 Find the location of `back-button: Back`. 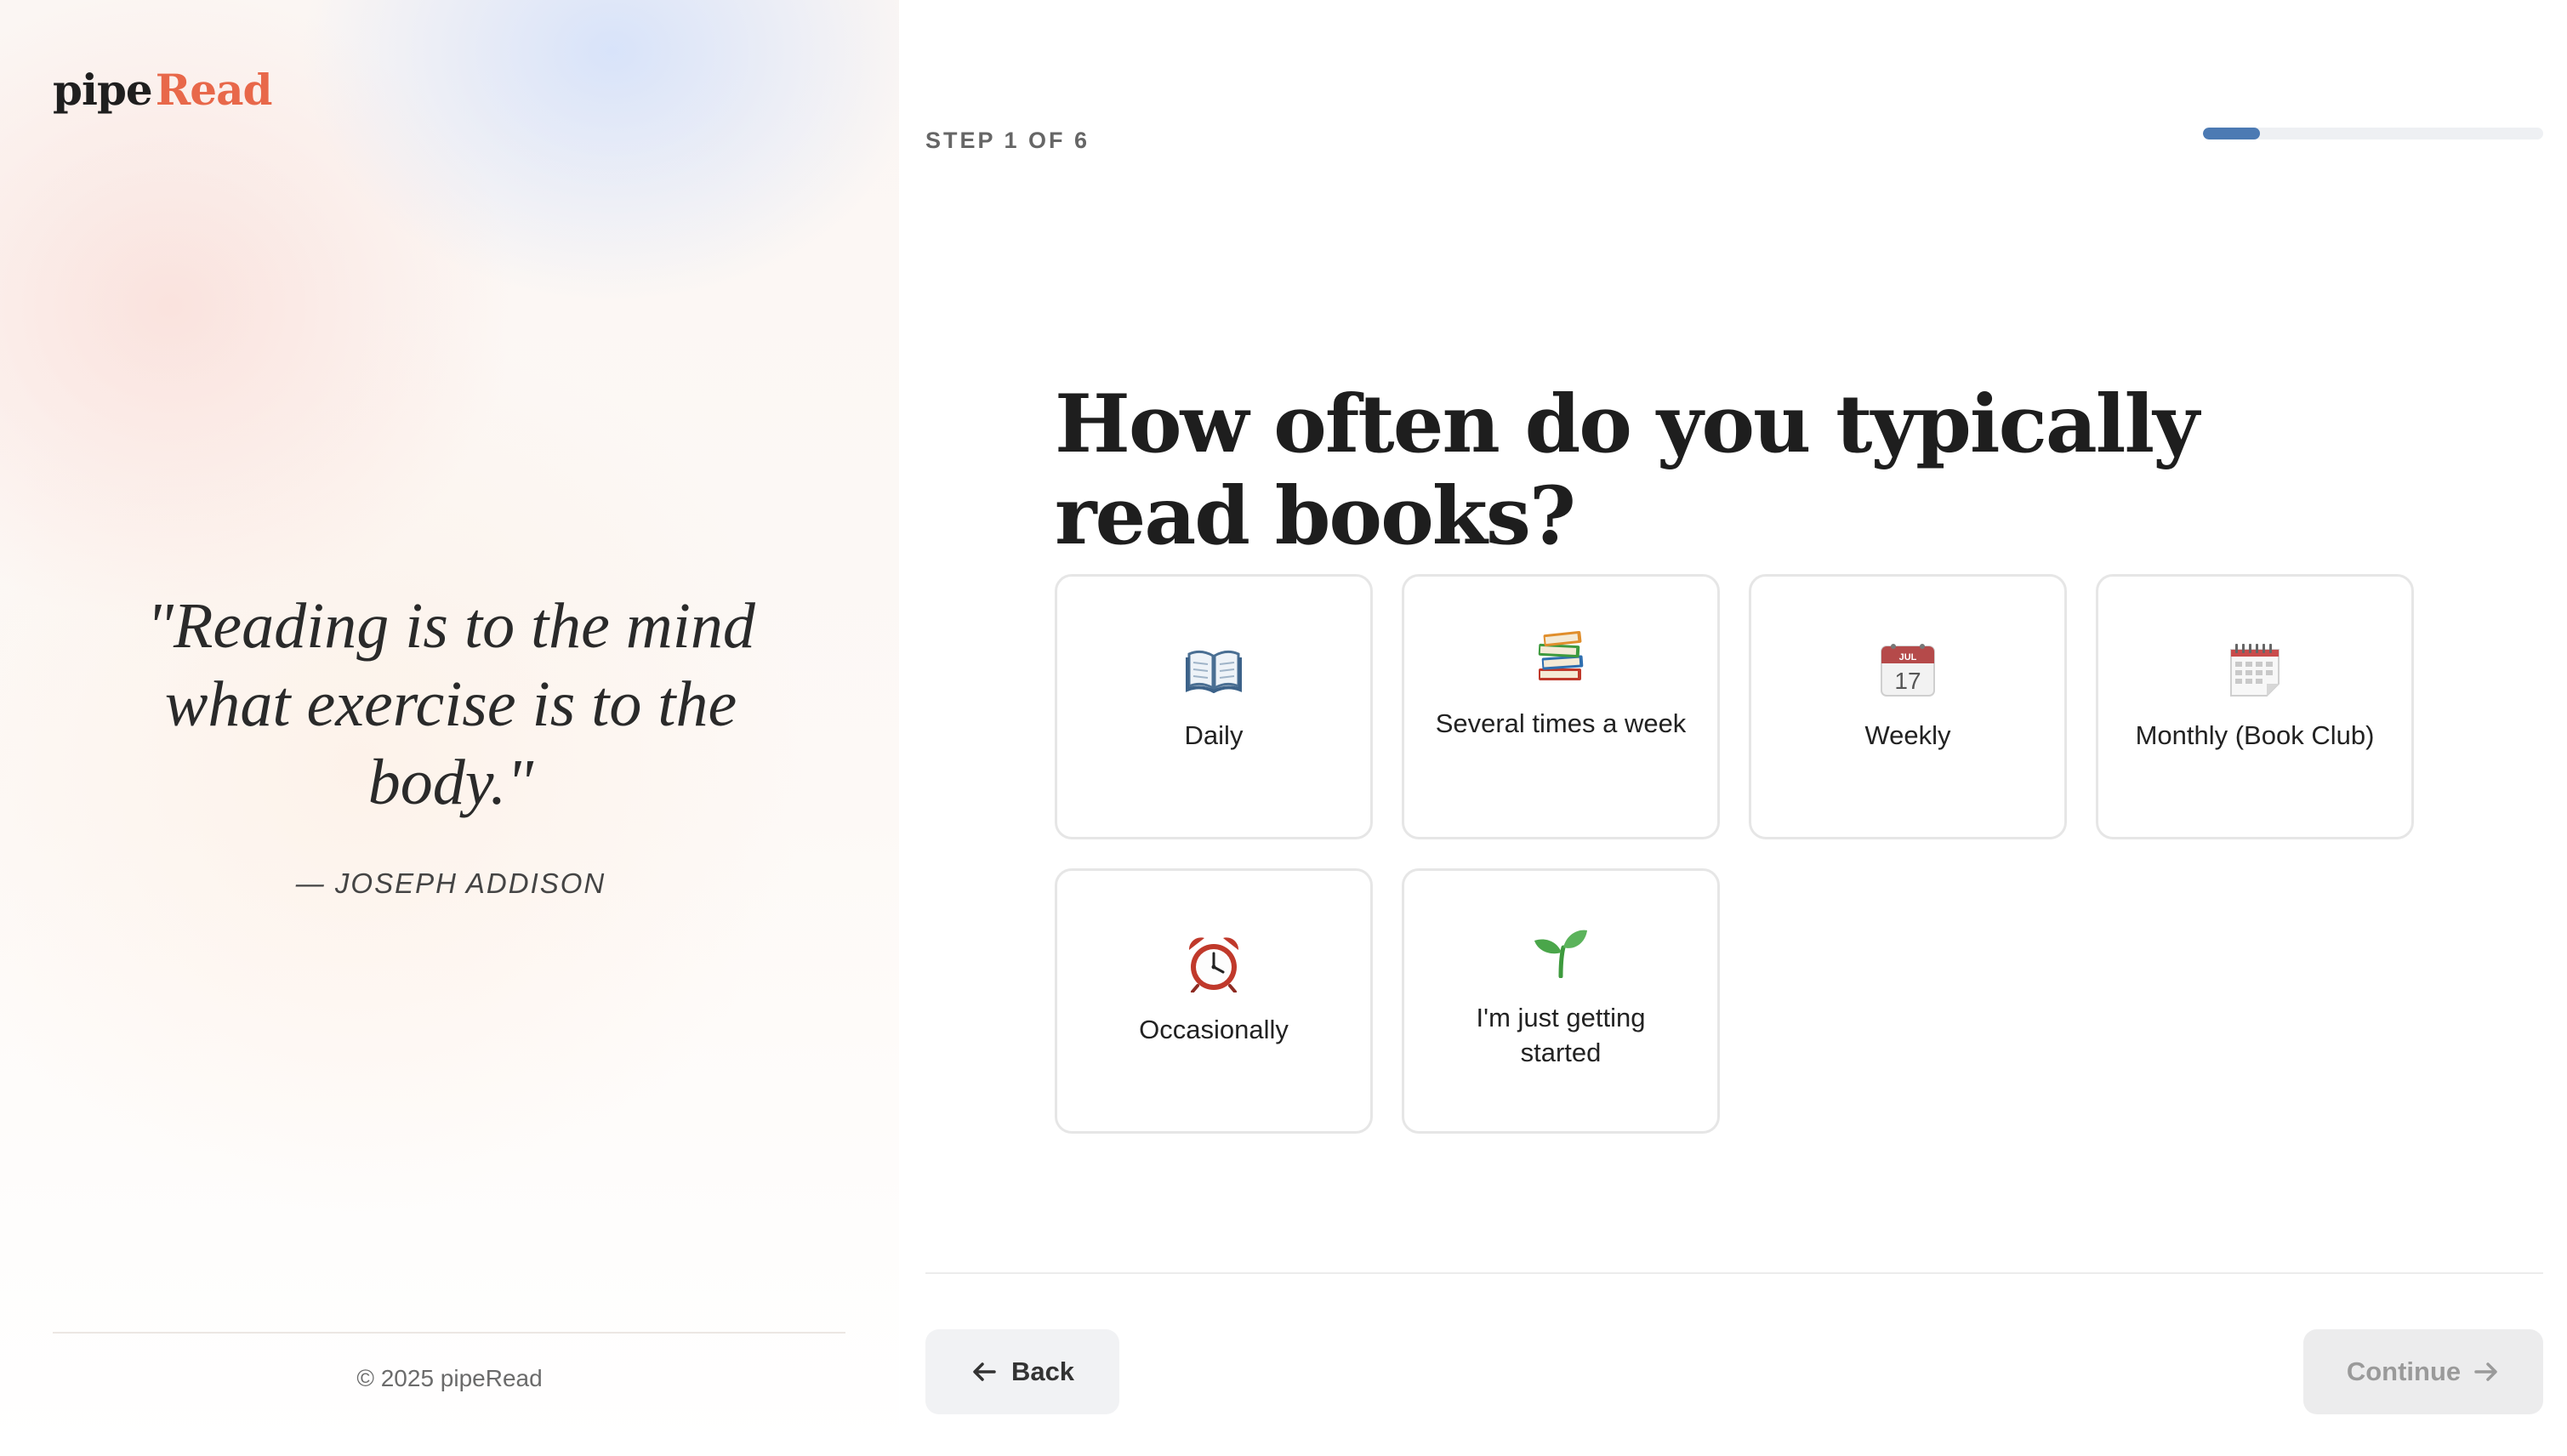

back-button: Back is located at coordinates (1022, 1371).